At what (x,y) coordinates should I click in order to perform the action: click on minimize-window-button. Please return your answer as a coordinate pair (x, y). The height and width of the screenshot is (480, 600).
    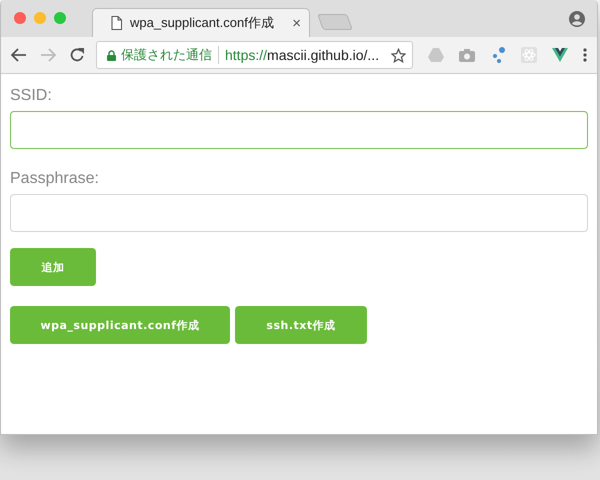
    Looking at the image, I should click on (40, 18).